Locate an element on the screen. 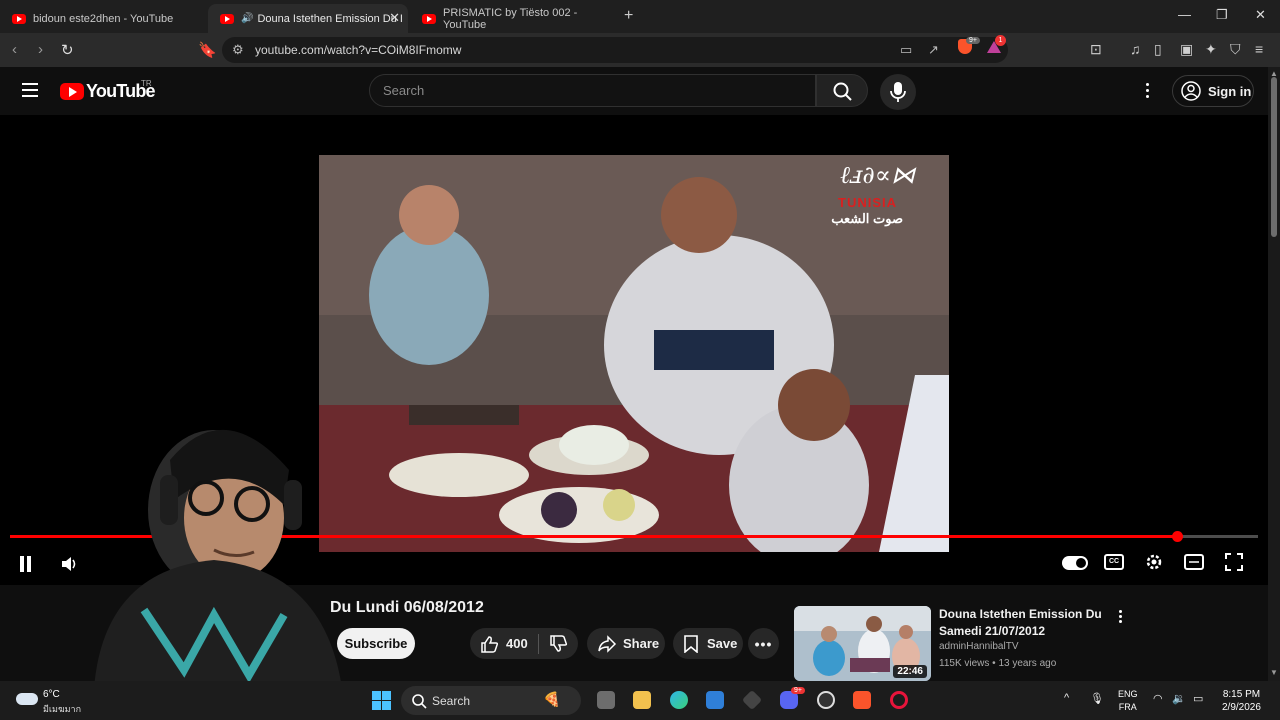  battery-icon: ▭ is located at coordinates (1198, 698).